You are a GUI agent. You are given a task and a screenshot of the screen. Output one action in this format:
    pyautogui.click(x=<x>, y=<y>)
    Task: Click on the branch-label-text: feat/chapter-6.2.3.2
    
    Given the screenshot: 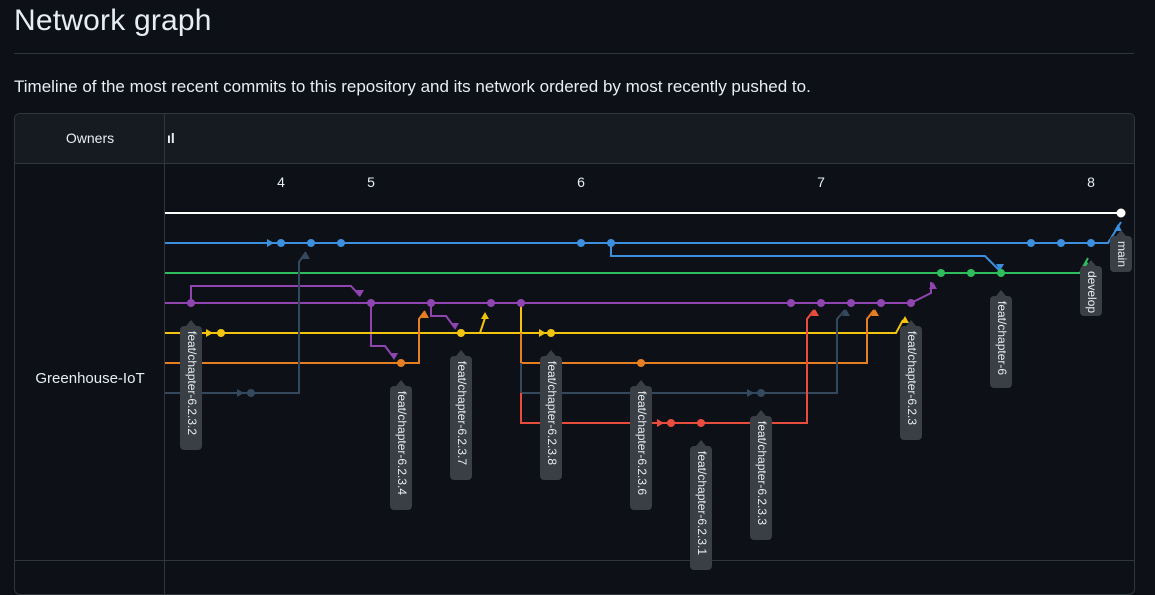 What is the action you would take?
    pyautogui.click(x=192, y=383)
    